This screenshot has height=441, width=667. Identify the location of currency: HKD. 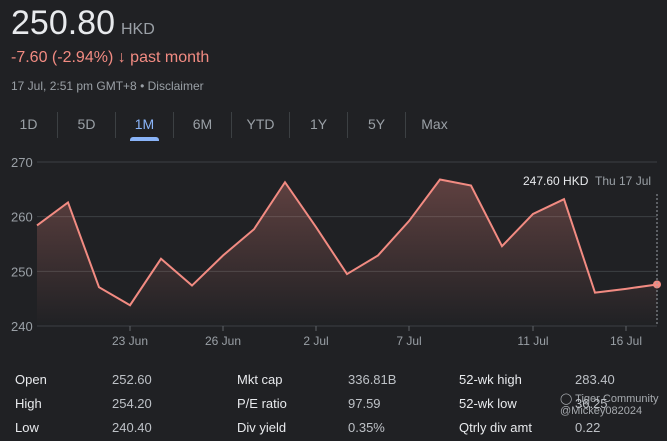
(138, 29).